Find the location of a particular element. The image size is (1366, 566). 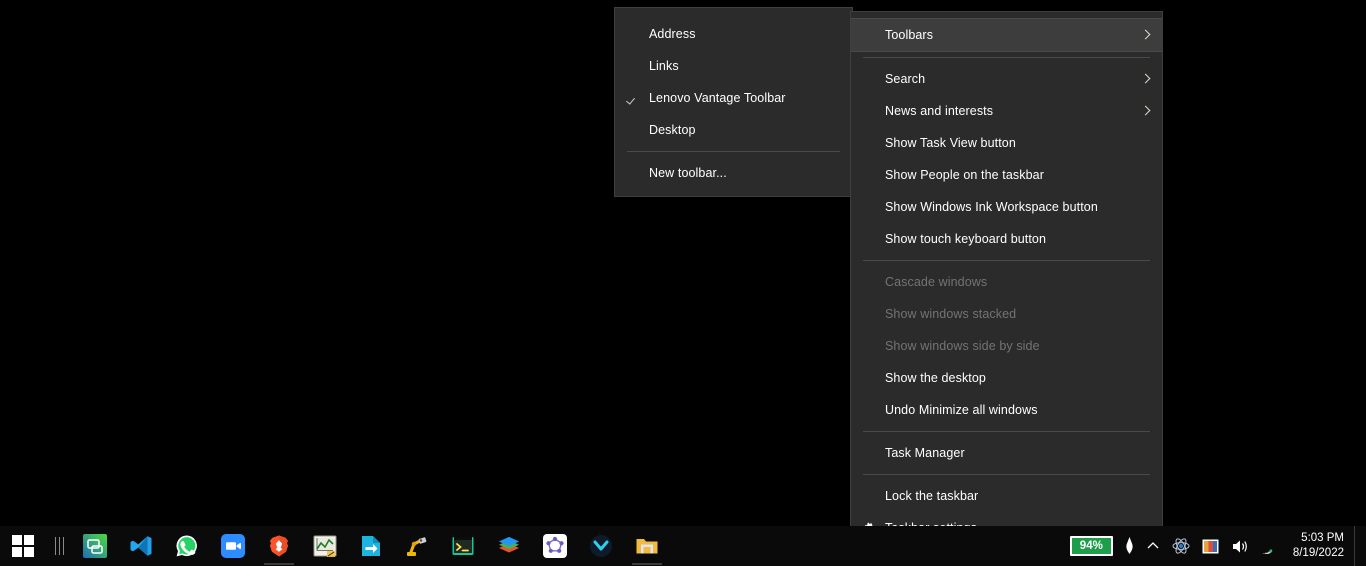

system-tray: 94% 5:03 PM 8/19/2022 is located at coordinates (1215, 546).